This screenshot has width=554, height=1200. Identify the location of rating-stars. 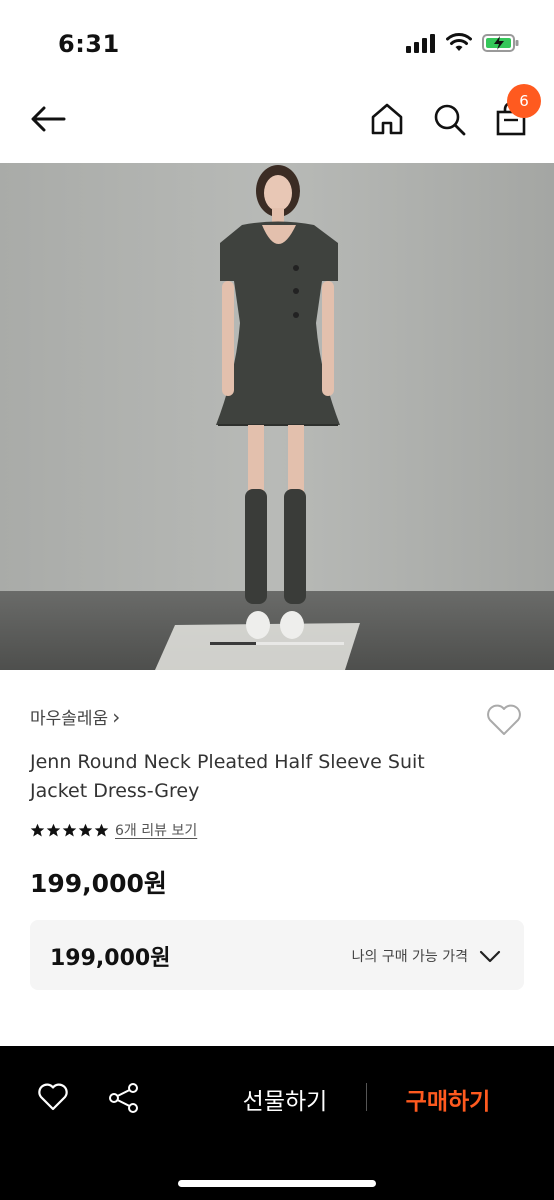
(69, 830).